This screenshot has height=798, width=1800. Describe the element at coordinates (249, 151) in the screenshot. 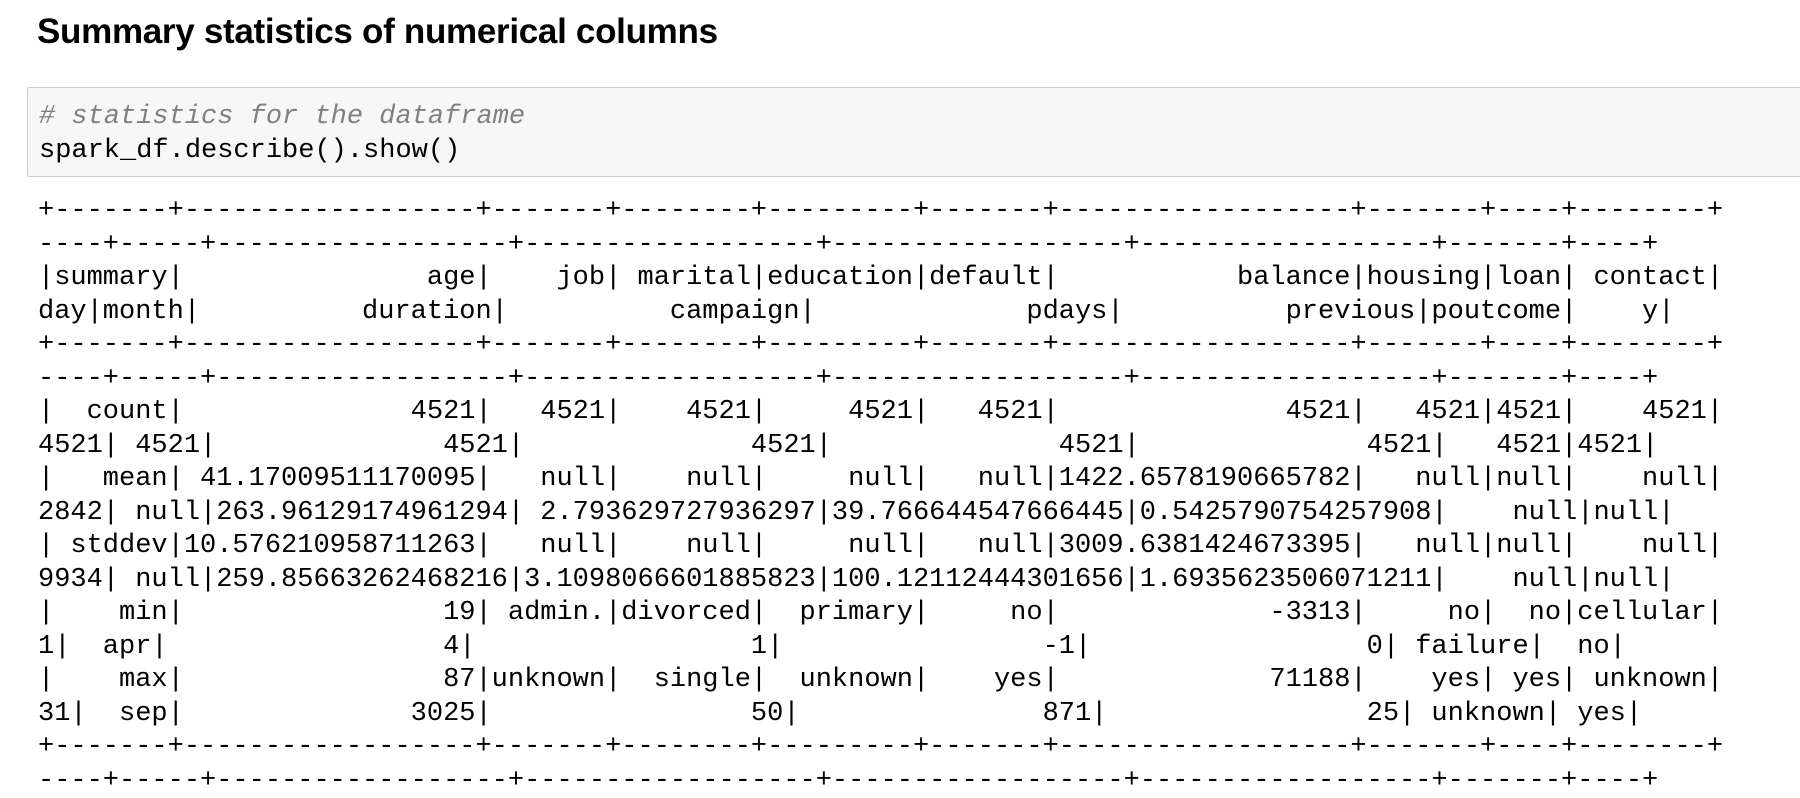

I see `code-statement: spark_df.describe().show()` at that location.